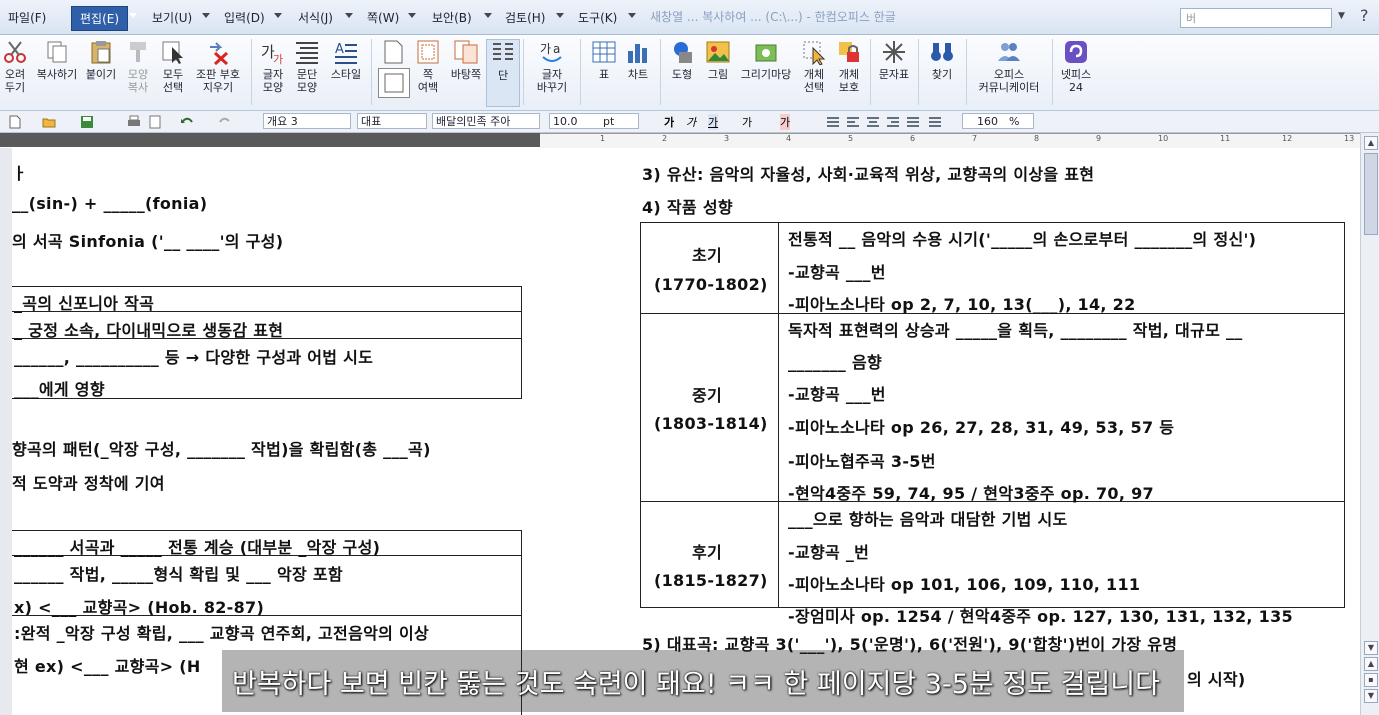 This screenshot has height=715, width=1379. What do you see at coordinates (172, 17) in the screenshot?
I see `menu-view: 보기(U)` at bounding box center [172, 17].